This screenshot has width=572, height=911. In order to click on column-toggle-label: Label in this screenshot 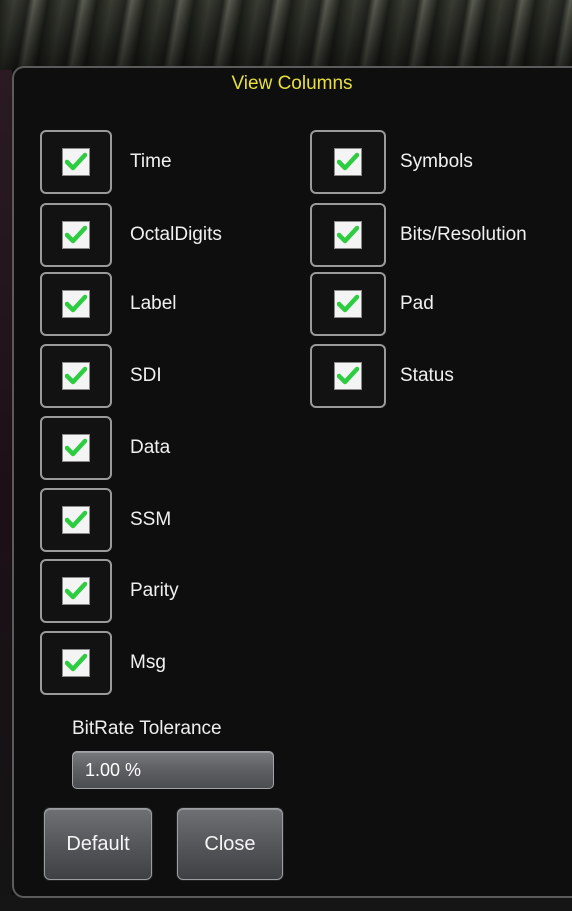, I will do `click(108, 304)`.